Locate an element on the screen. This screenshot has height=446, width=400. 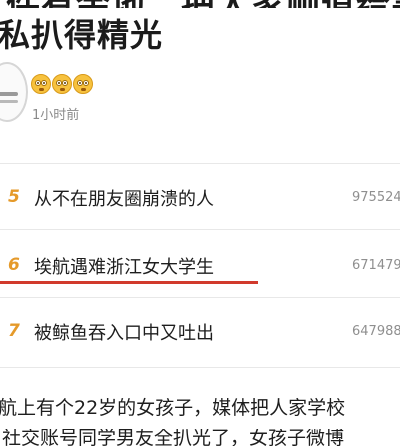
hot-topic-count: 975524 is located at coordinates (376, 197).